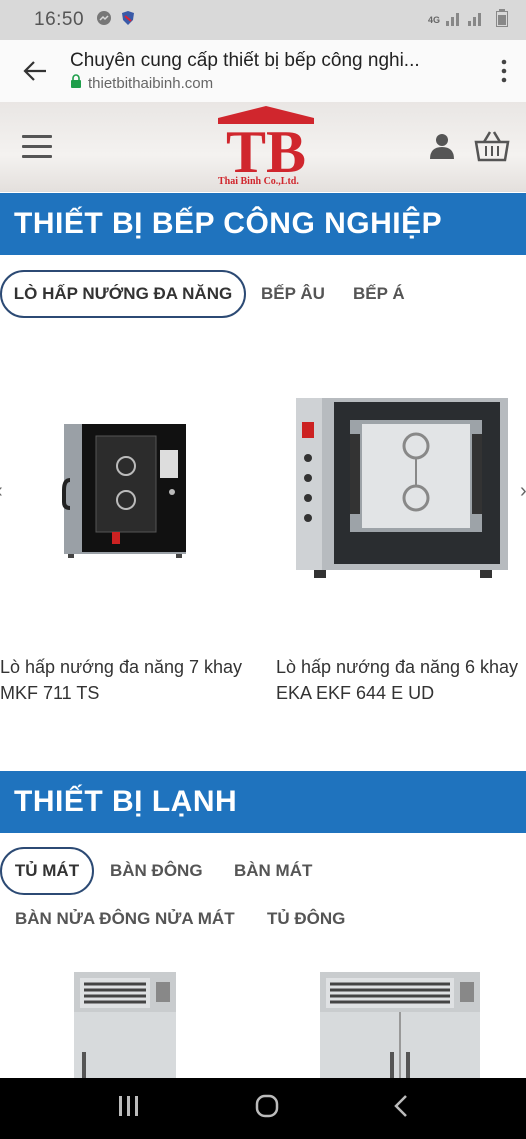 The image size is (526, 1139). Describe the element at coordinates (128, 20) in the screenshot. I see `shield-app-icon` at that location.